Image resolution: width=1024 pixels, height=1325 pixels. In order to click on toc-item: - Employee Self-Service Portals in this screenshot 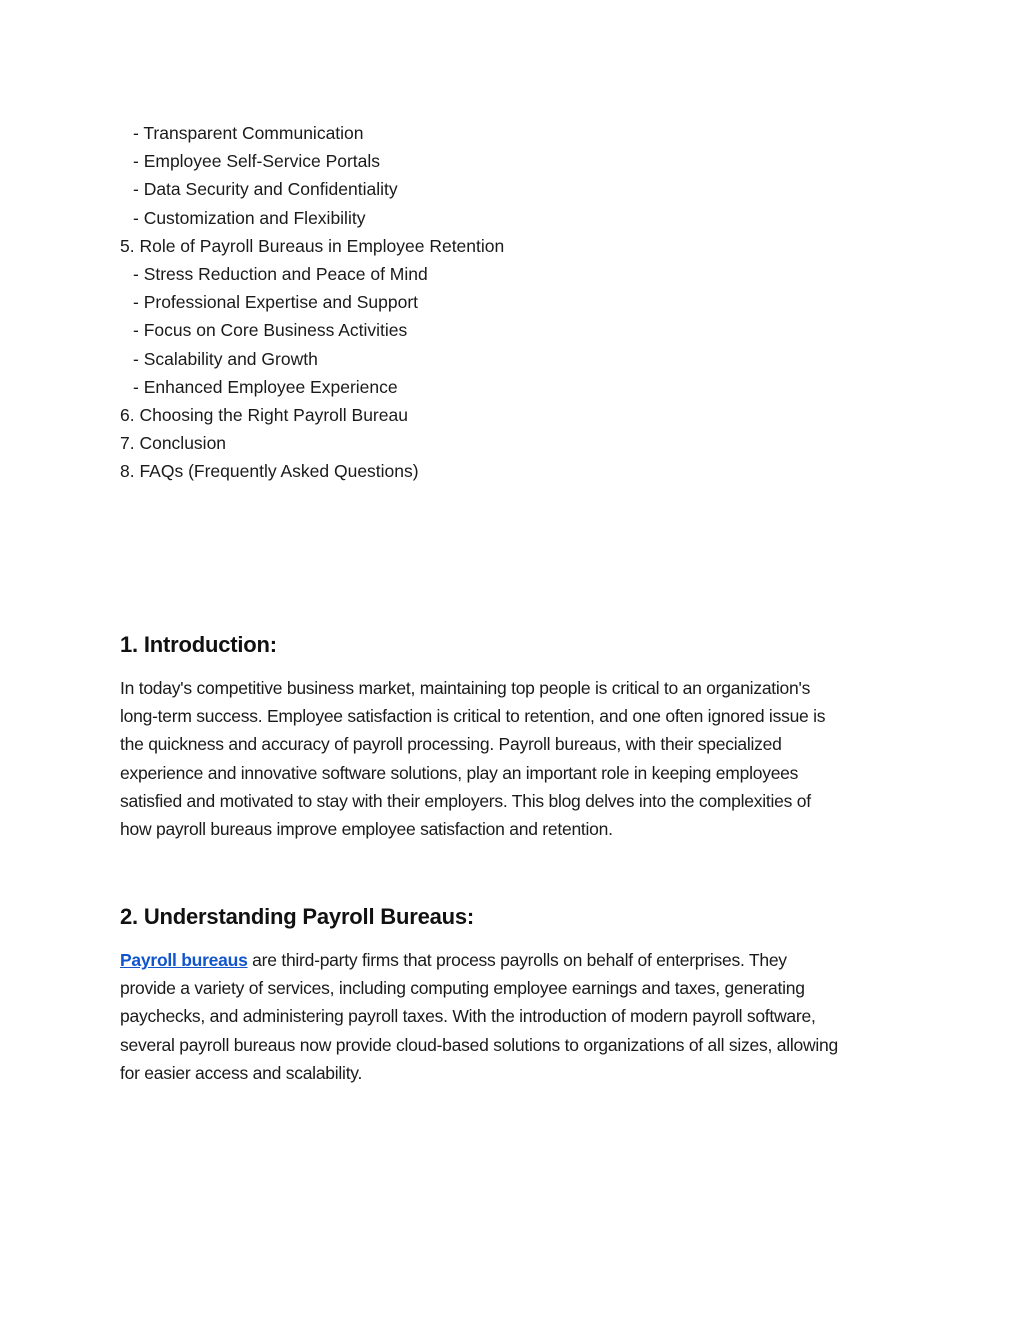, I will do `click(257, 161)`.